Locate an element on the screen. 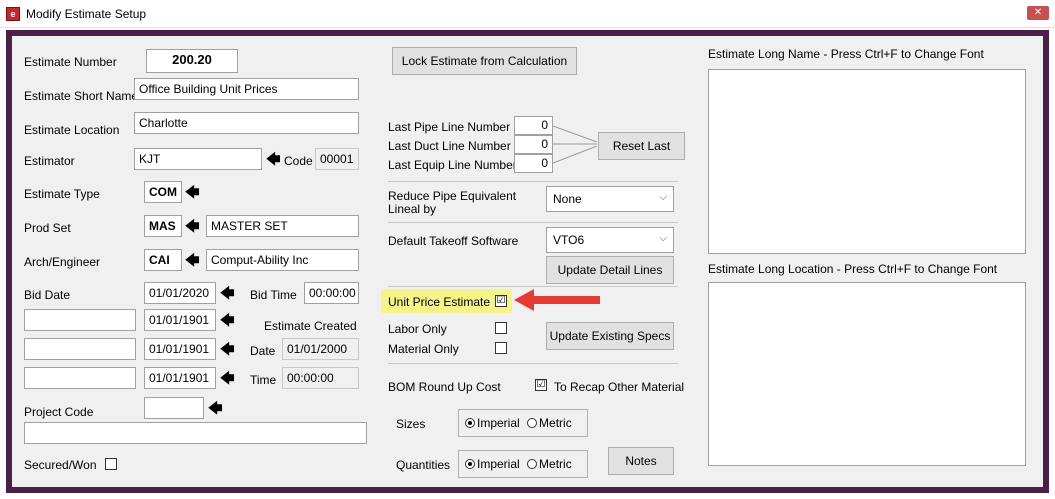 Image resolution: width=1055 pixels, height=499 pixels. project-description-input is located at coordinates (195, 433).